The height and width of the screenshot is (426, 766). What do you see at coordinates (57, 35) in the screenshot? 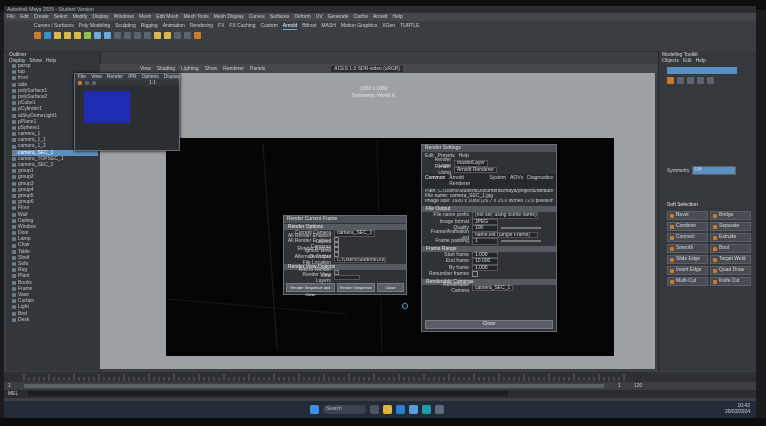
I see `light-icon` at bounding box center [57, 35].